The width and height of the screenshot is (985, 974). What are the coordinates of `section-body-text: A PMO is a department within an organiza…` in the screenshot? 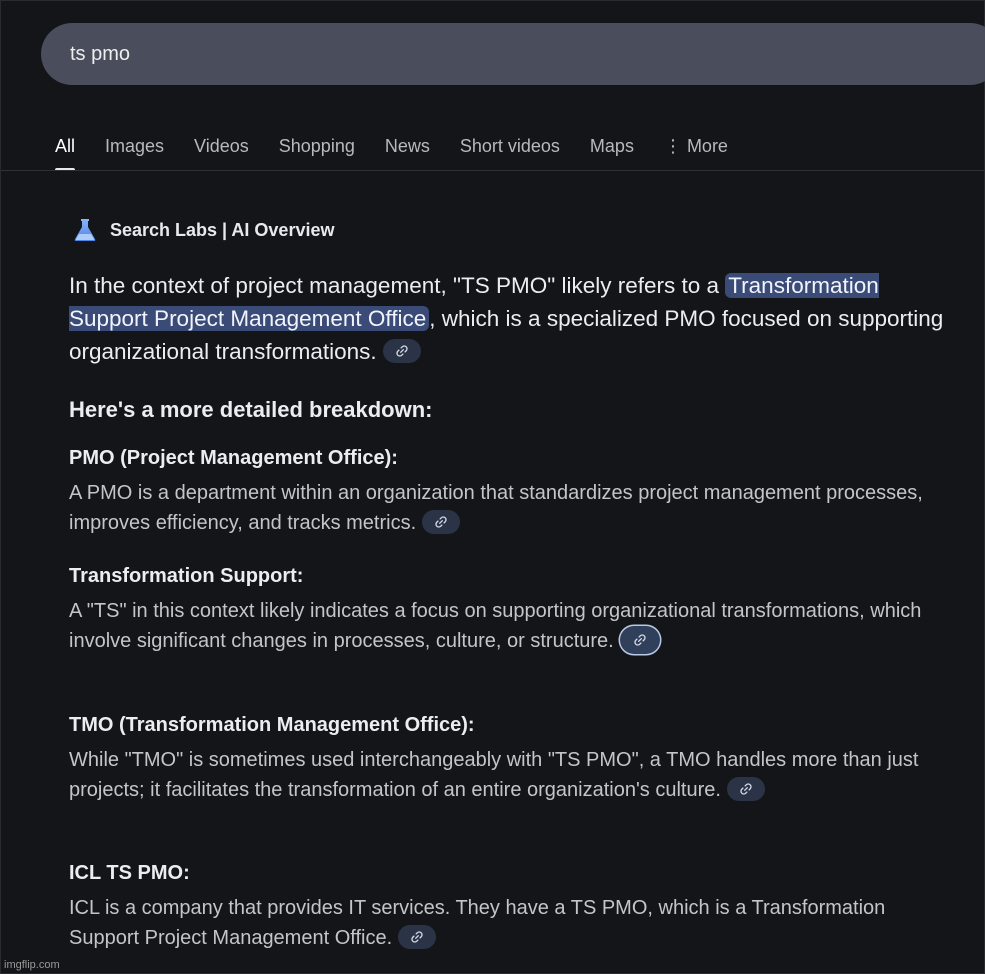 It's located at (496, 508).